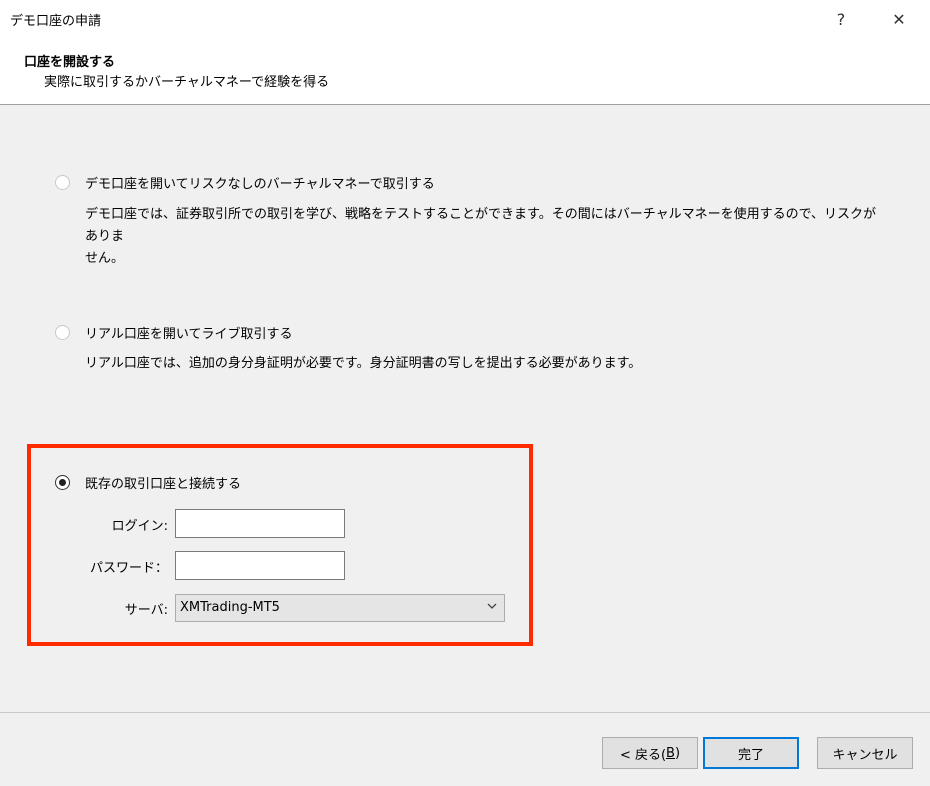 The image size is (930, 786). Describe the element at coordinates (492, 607) in the screenshot. I see `chevron-down-icon` at that location.